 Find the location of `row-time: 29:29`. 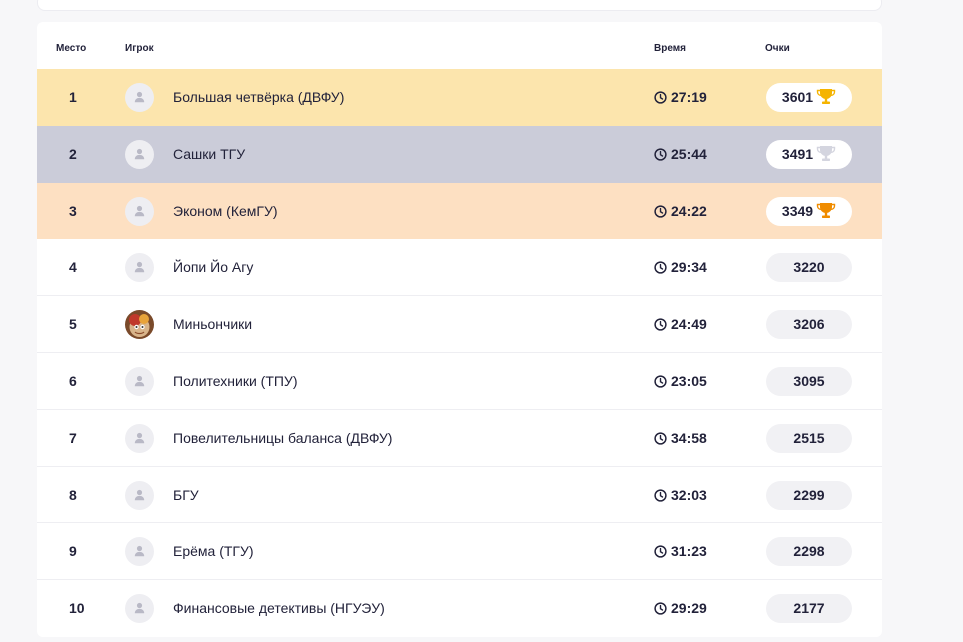

row-time: 29:29 is located at coordinates (680, 608).